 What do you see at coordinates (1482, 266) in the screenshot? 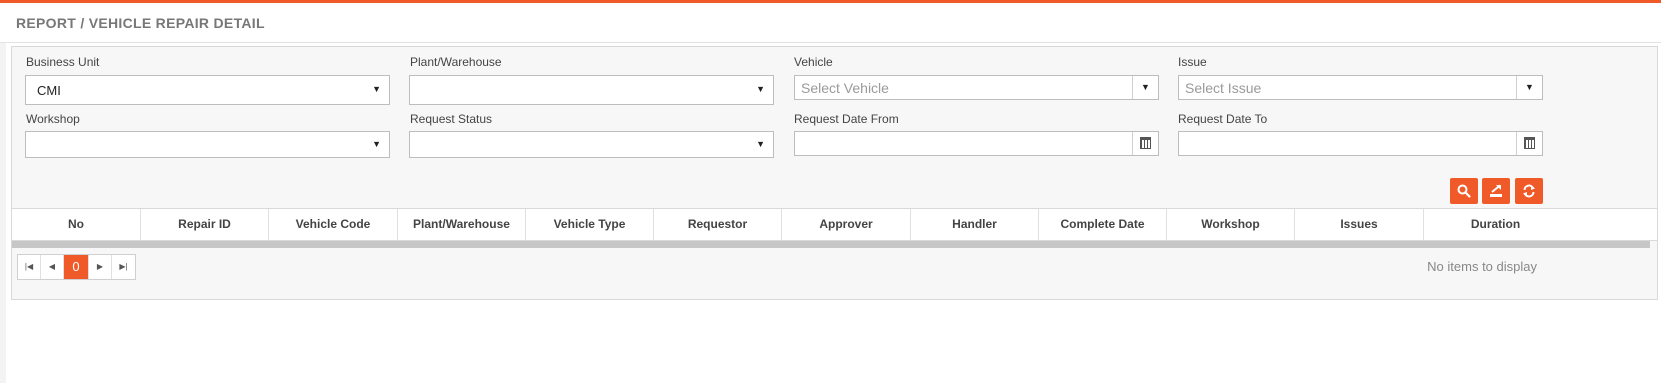
I see `pager-status: No items to display` at bounding box center [1482, 266].